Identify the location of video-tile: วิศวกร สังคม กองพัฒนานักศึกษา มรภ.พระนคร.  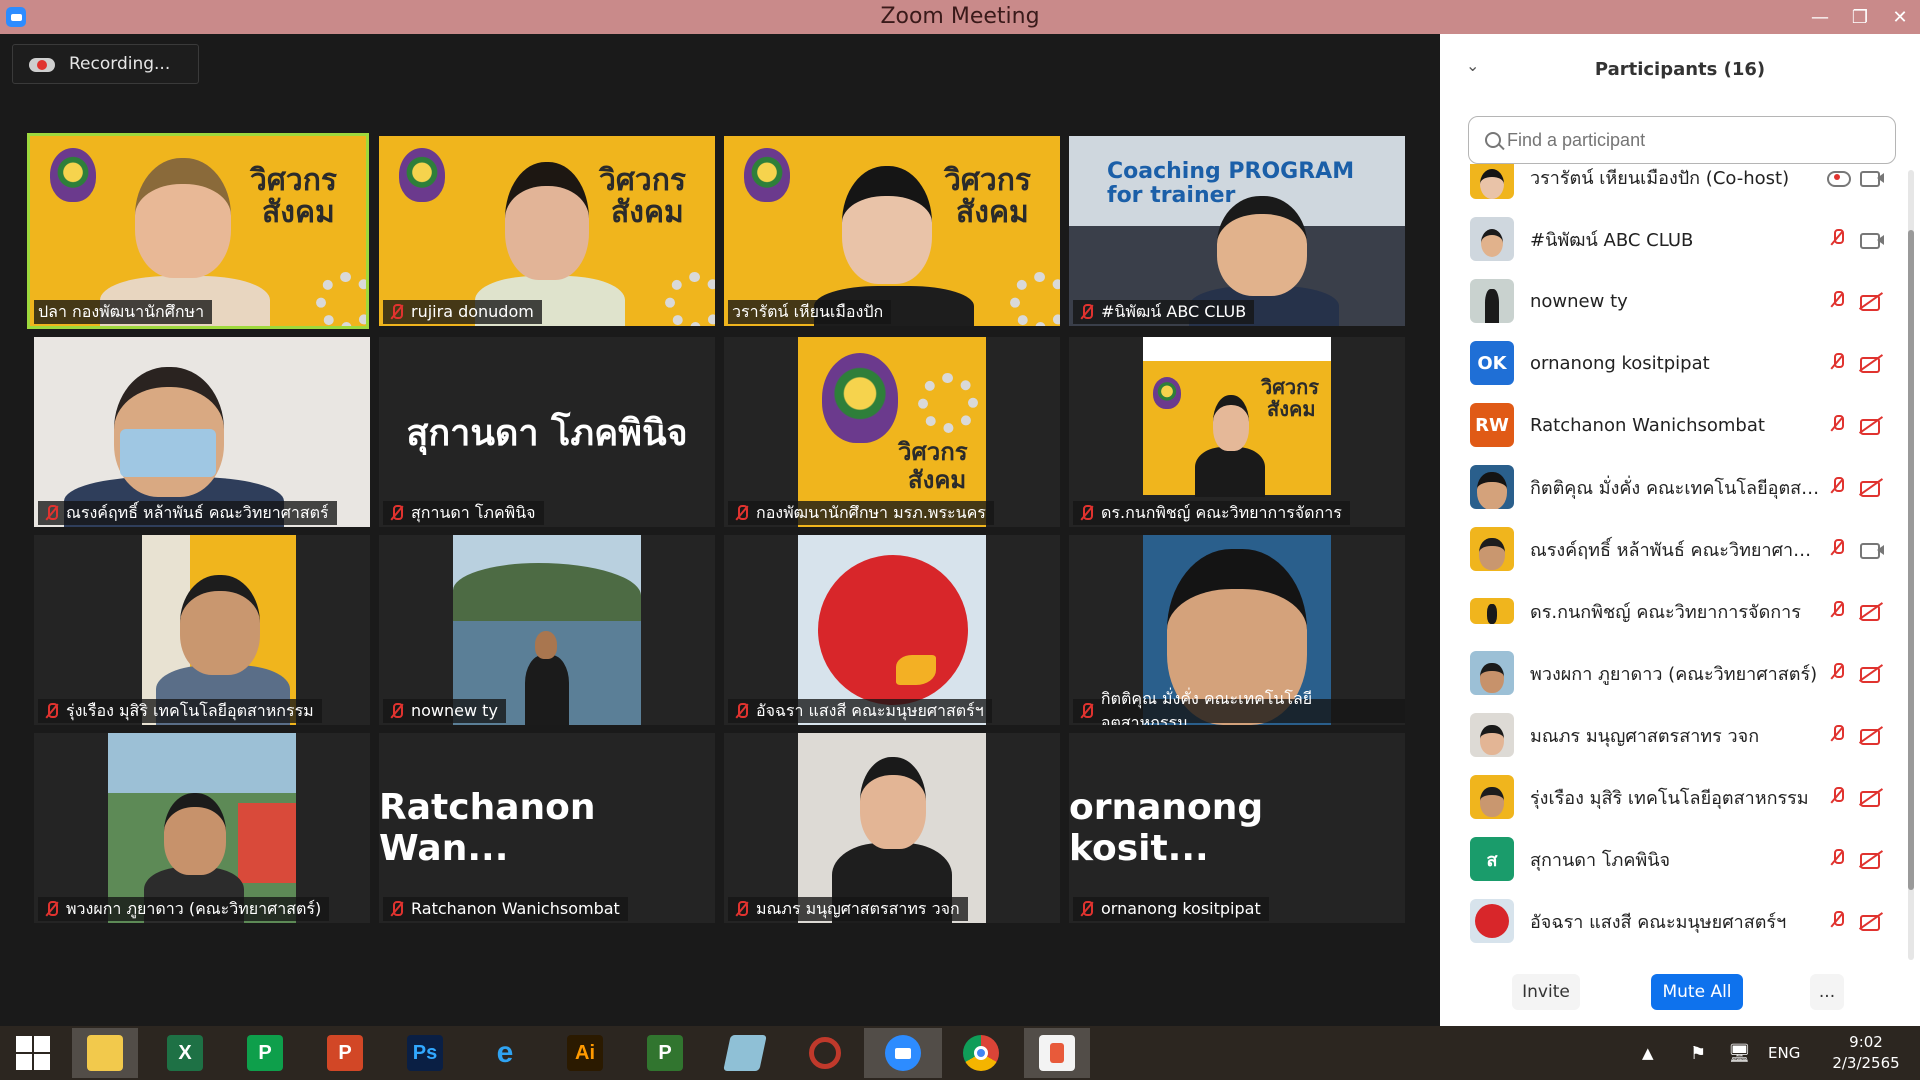
(892, 432).